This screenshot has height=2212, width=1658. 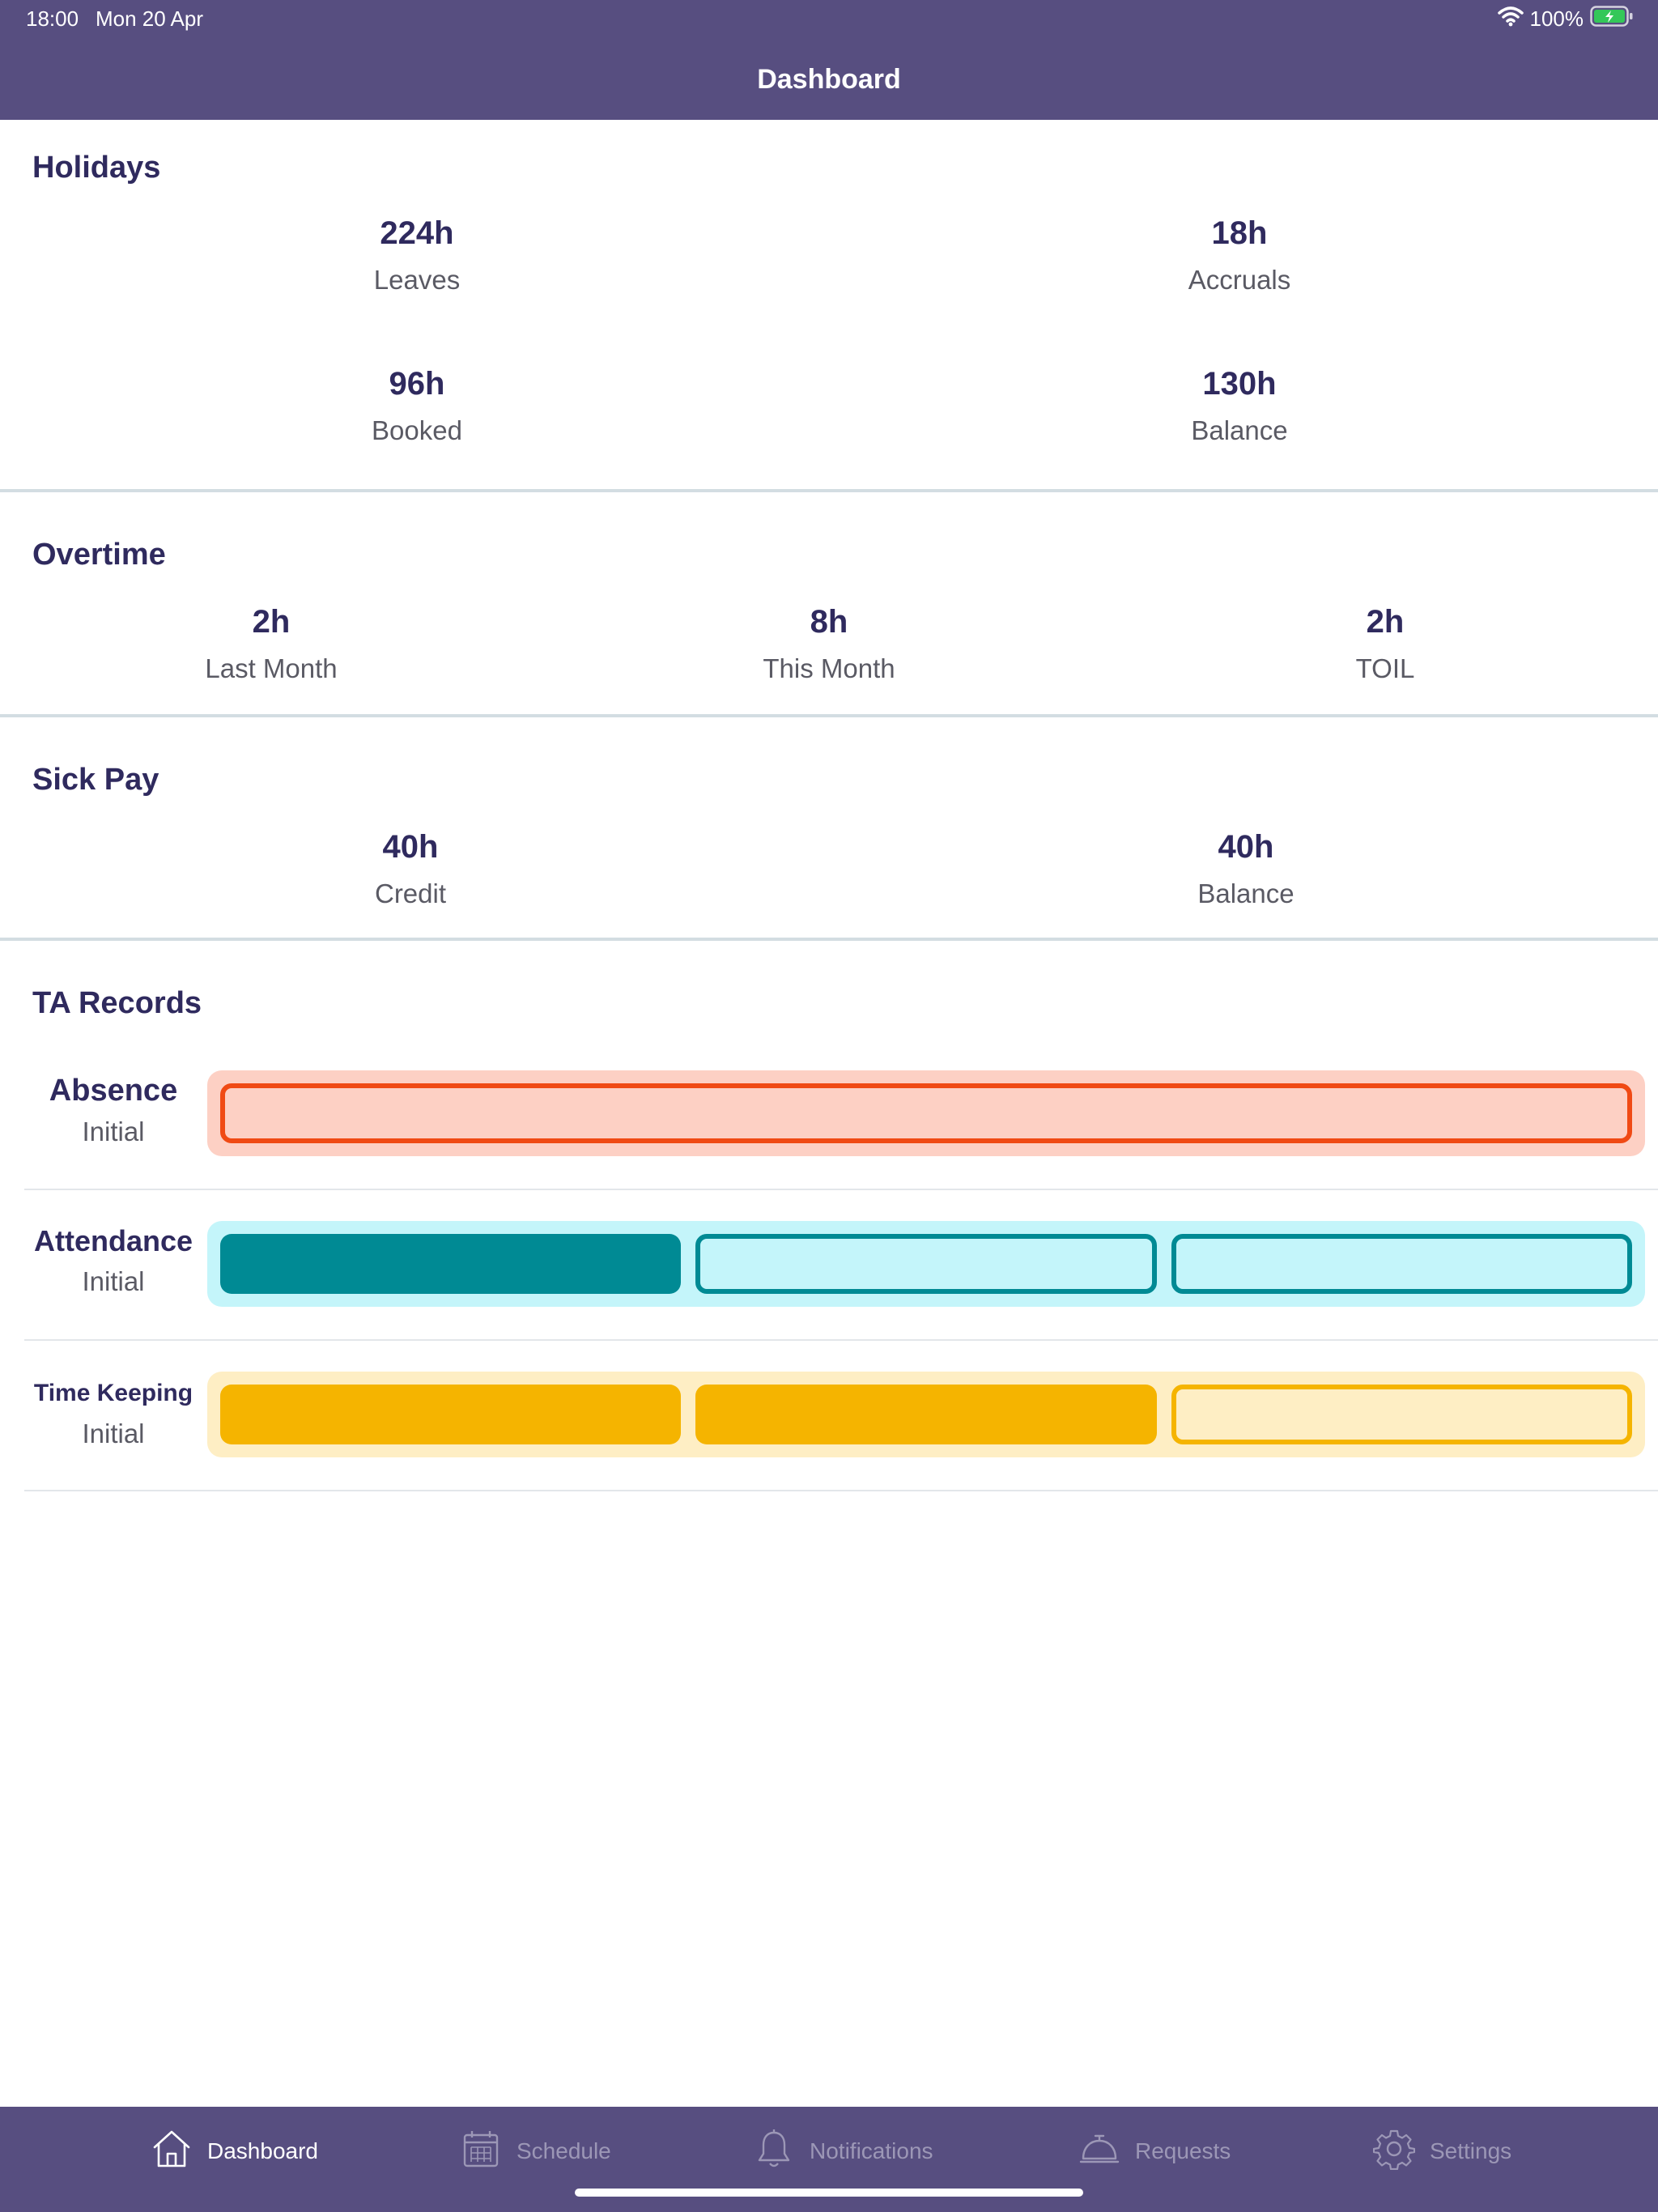 What do you see at coordinates (96, 168) in the screenshot?
I see `holidays-title: Holidays` at bounding box center [96, 168].